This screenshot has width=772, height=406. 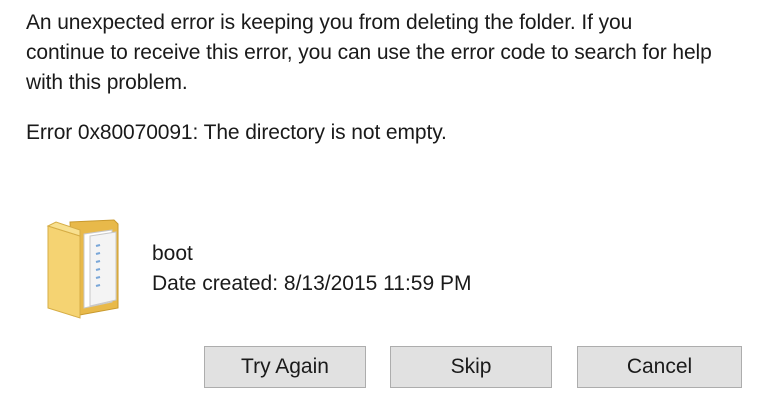 I want to click on skip-button: Skip, so click(x=471, y=367).